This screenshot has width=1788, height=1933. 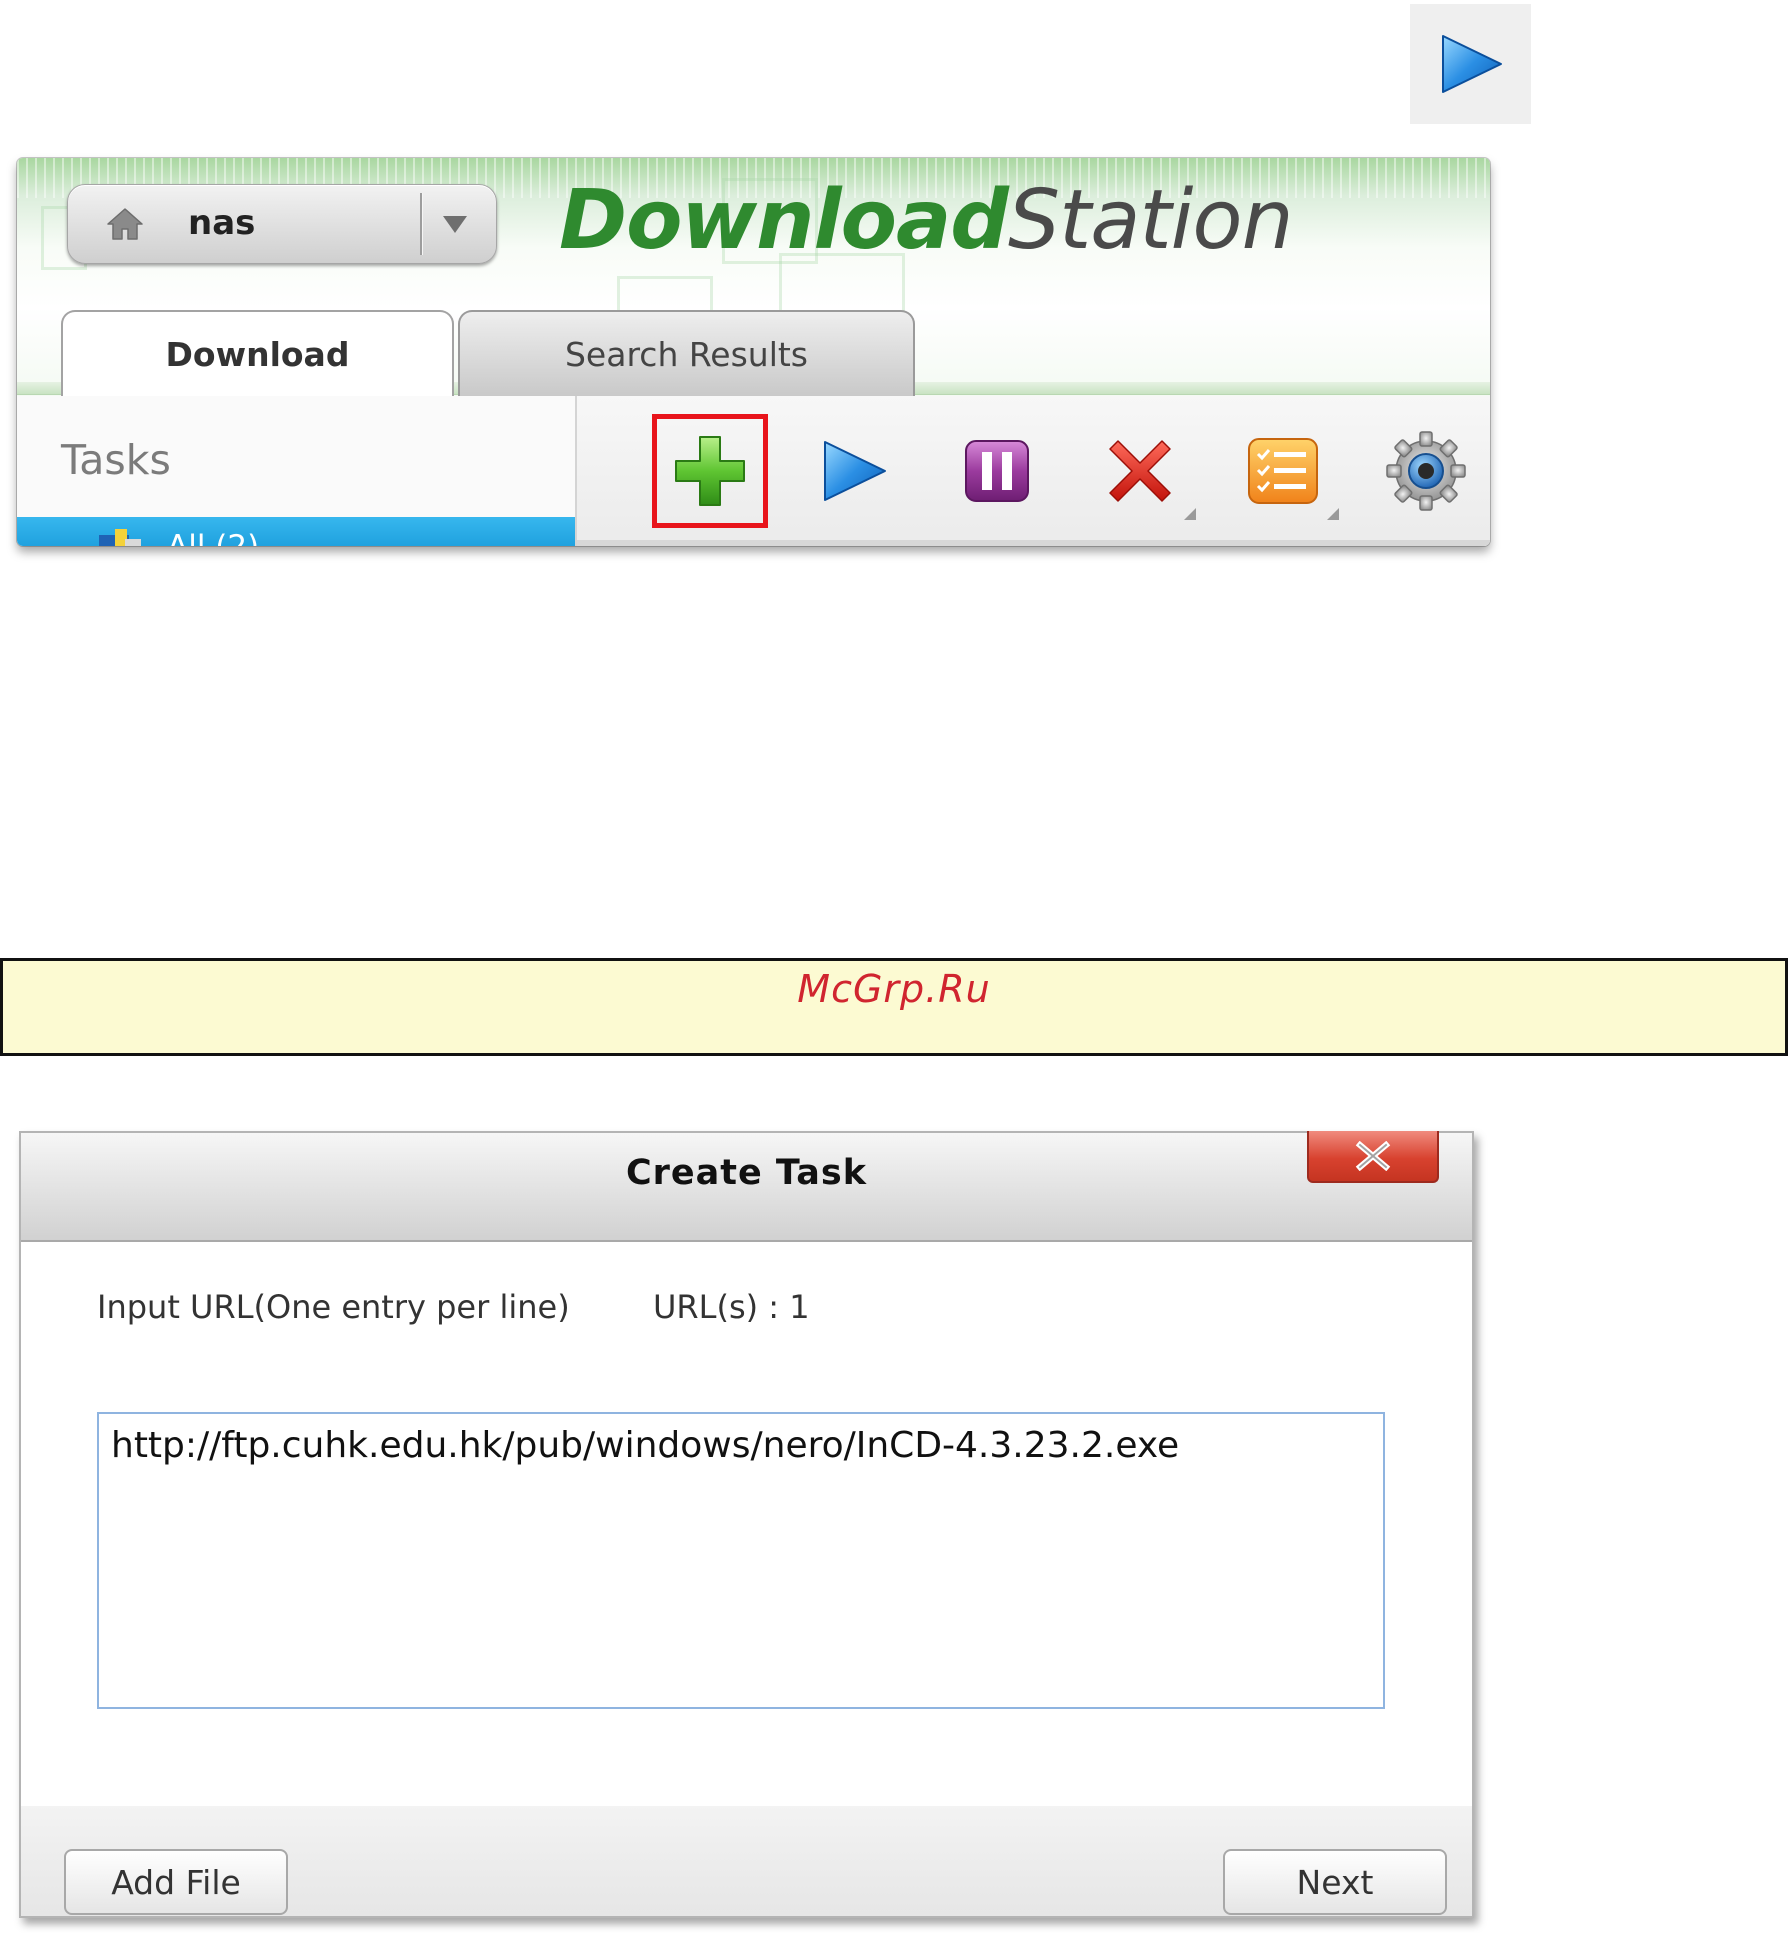 I want to click on server-selector: nas, so click(x=282, y=224).